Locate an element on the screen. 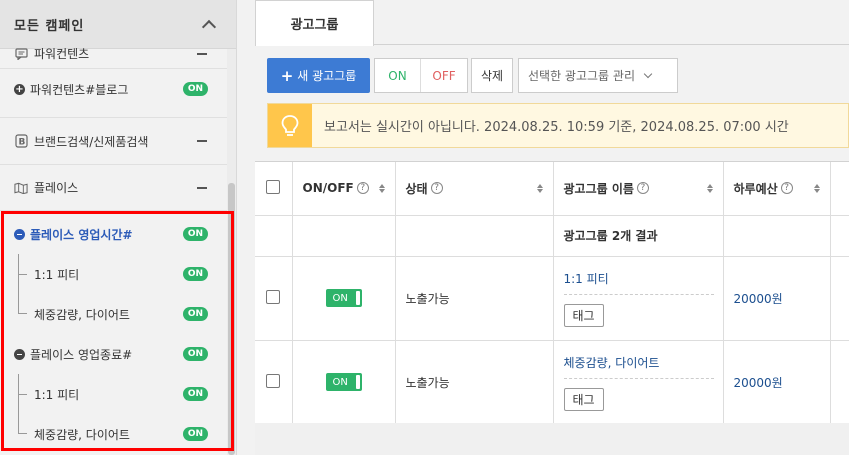 The image size is (849, 455). onoff-segment: ON OFF is located at coordinates (421, 75).